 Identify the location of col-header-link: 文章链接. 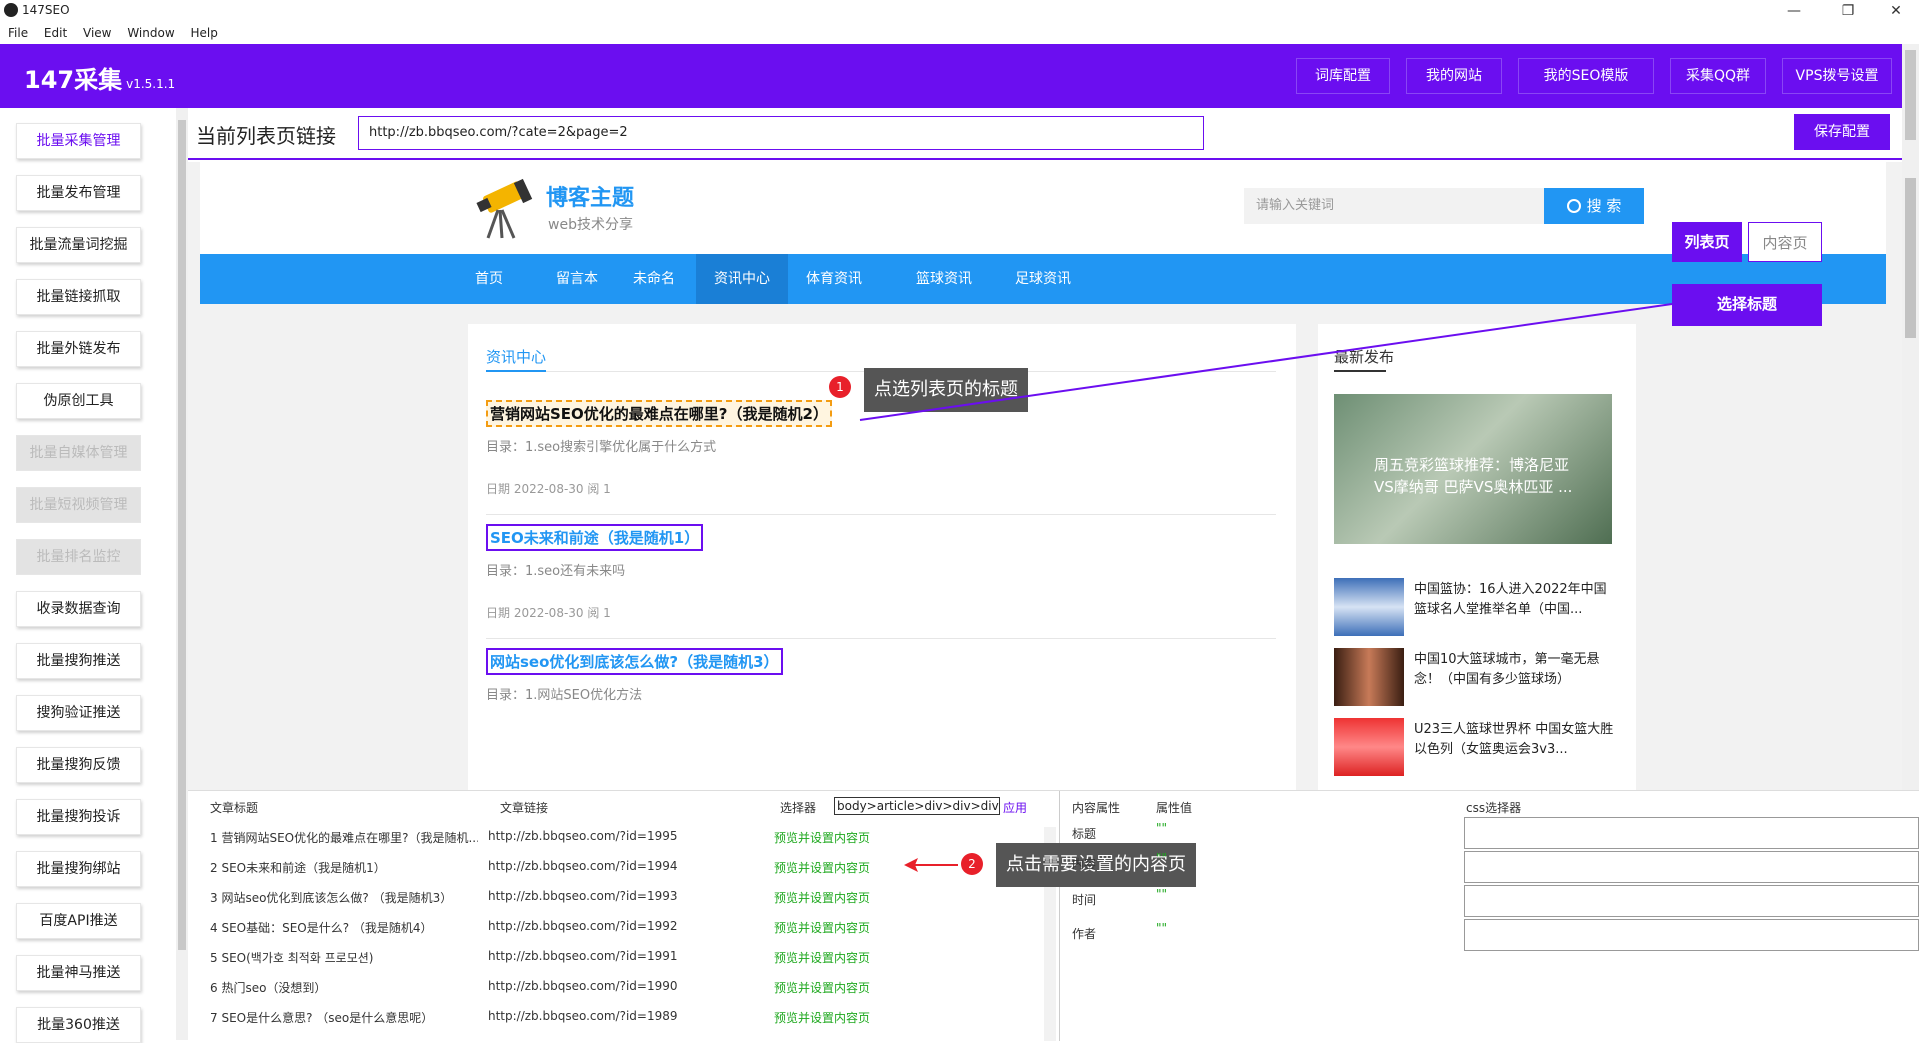
(524, 808).